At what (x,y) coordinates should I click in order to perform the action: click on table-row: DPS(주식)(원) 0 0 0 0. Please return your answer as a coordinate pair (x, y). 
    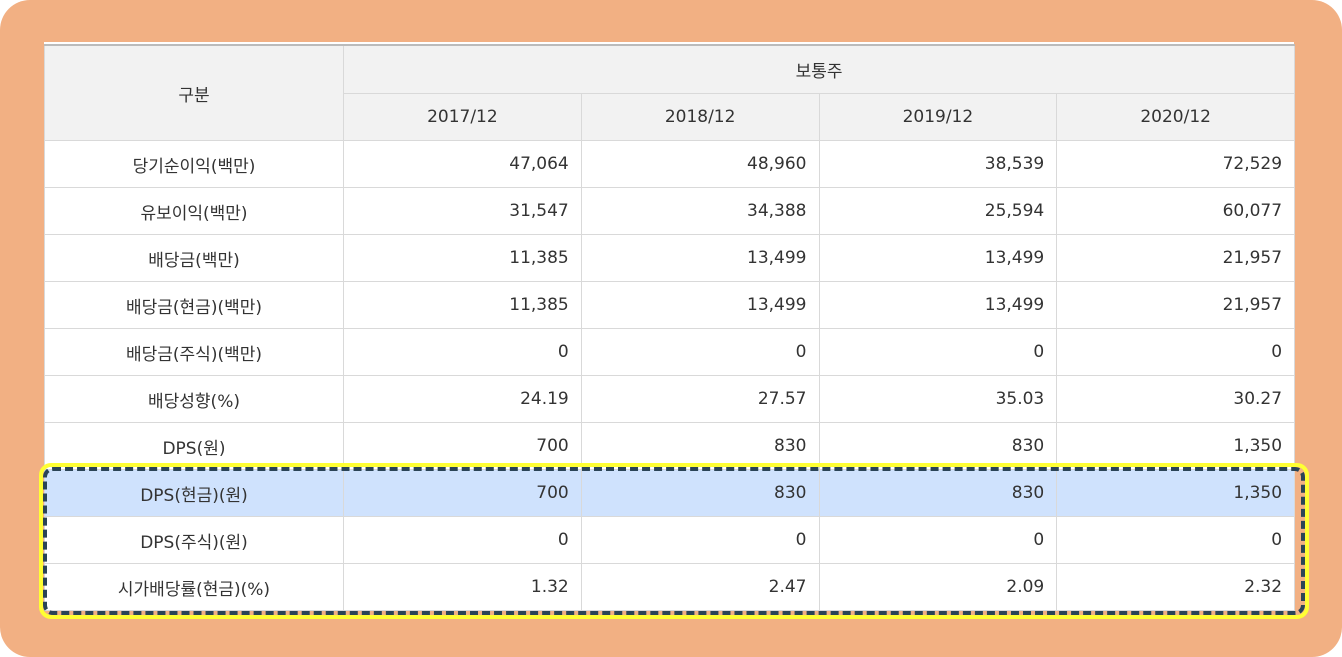
    Looking at the image, I should click on (670, 540).